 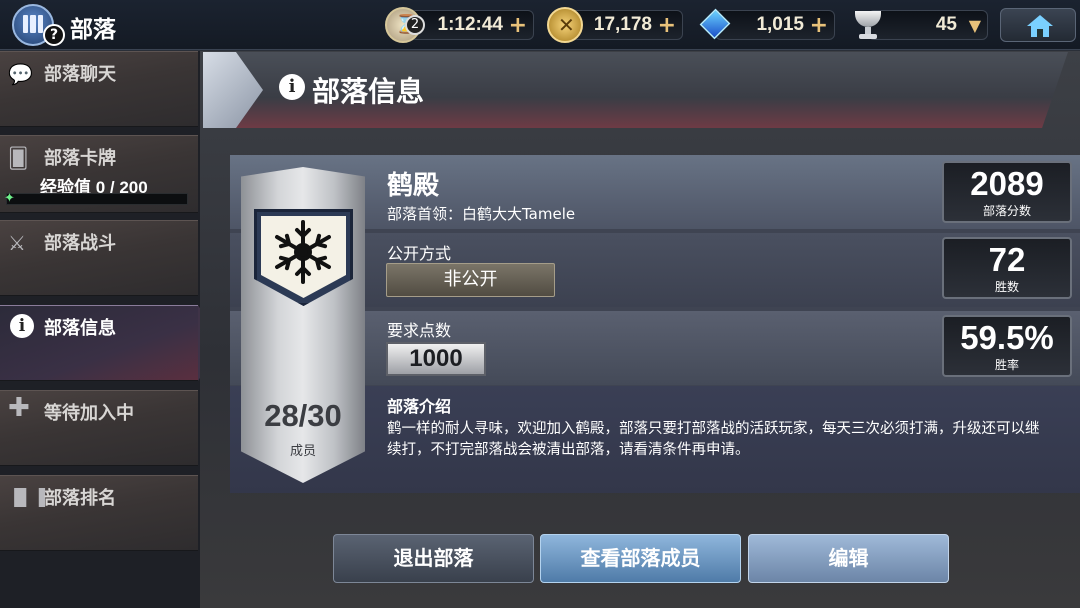 I want to click on sidebar-item-clan-info: i 部落信息, so click(x=99, y=343).